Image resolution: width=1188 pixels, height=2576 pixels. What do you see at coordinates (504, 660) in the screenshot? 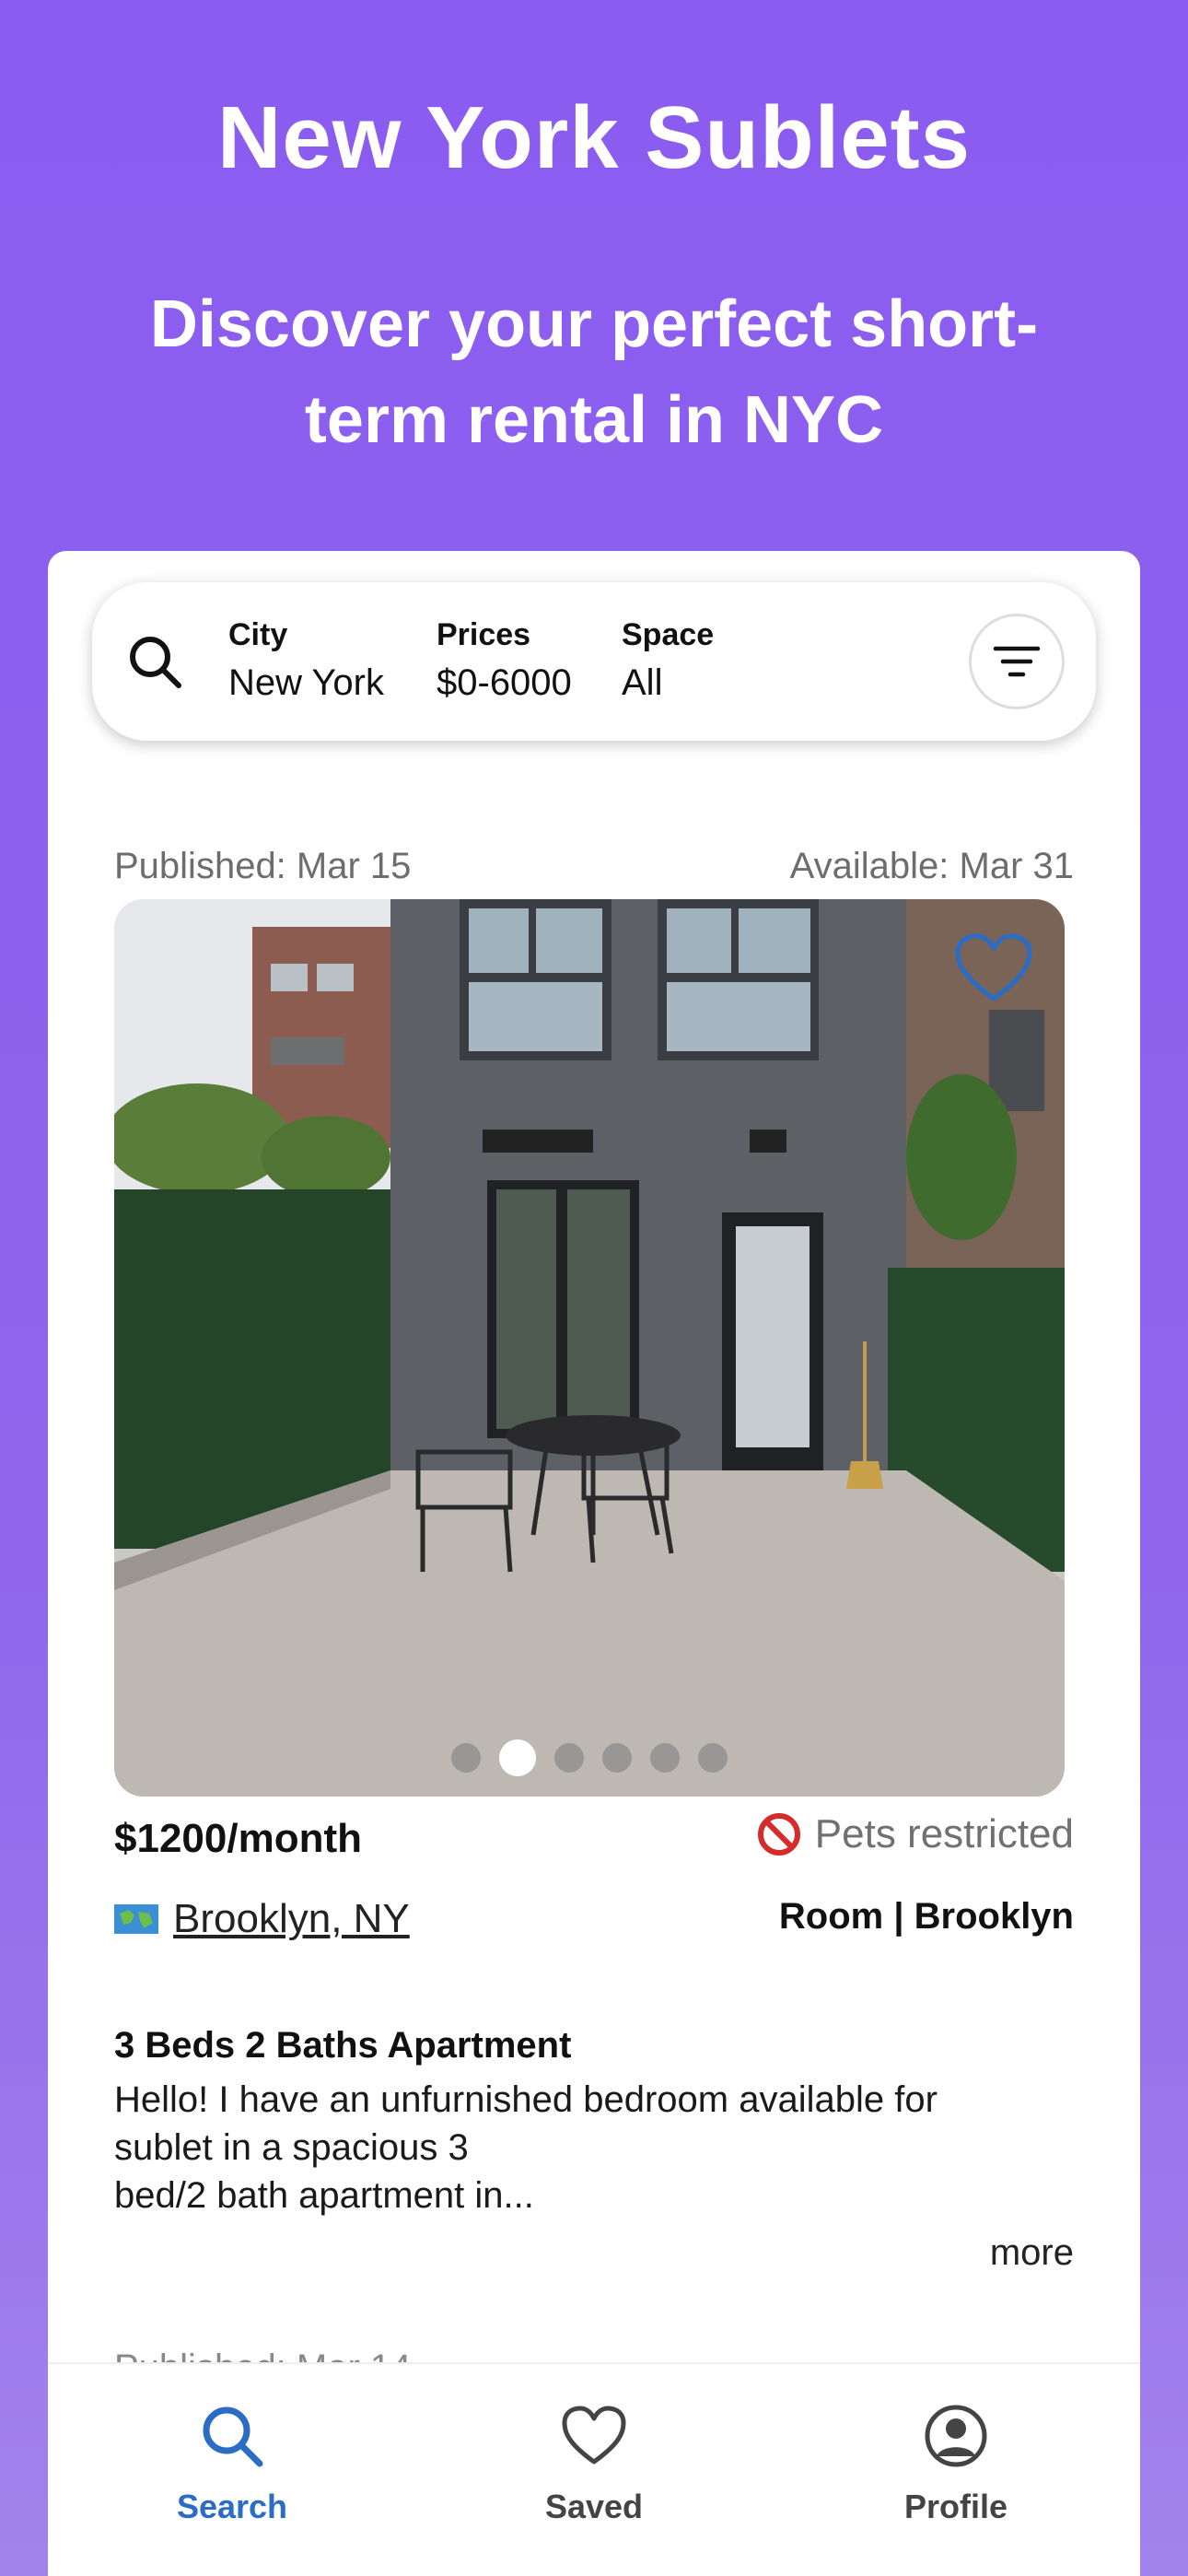
I see `price-field: Prices $0-6000` at bounding box center [504, 660].